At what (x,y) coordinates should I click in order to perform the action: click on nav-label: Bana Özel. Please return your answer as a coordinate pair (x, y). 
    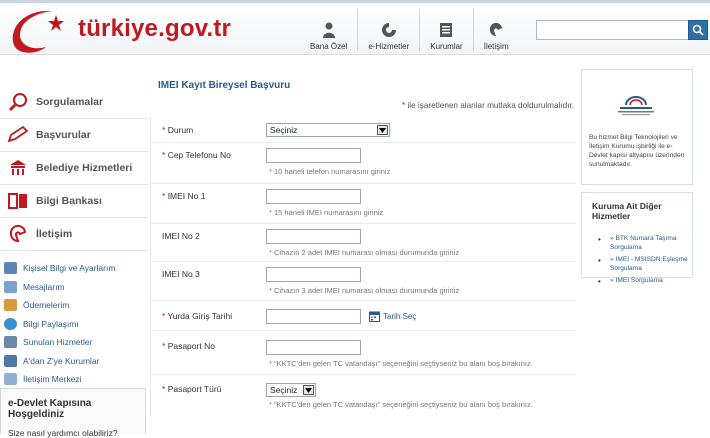
    Looking at the image, I should click on (329, 46).